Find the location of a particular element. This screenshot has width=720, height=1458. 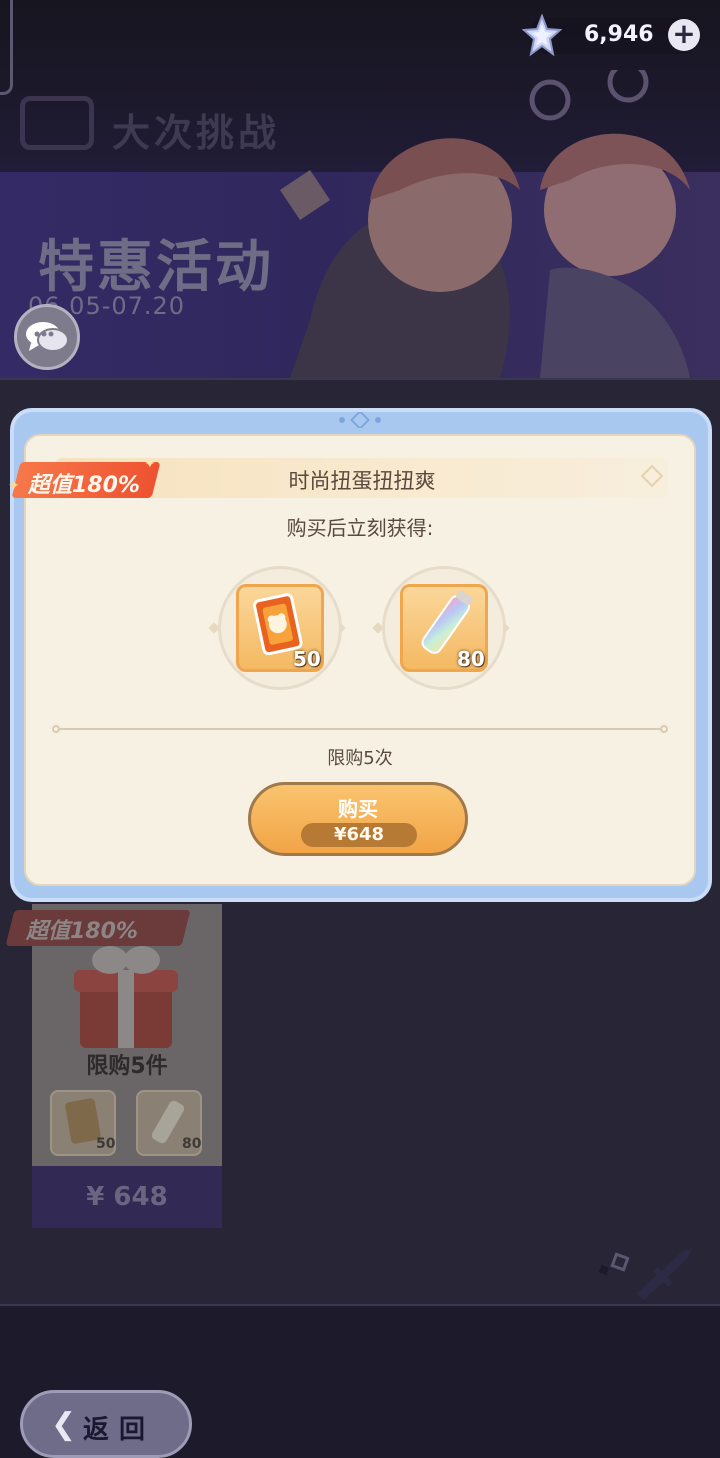

shop-card-limit: 限购5件 is located at coordinates (127, 1066).